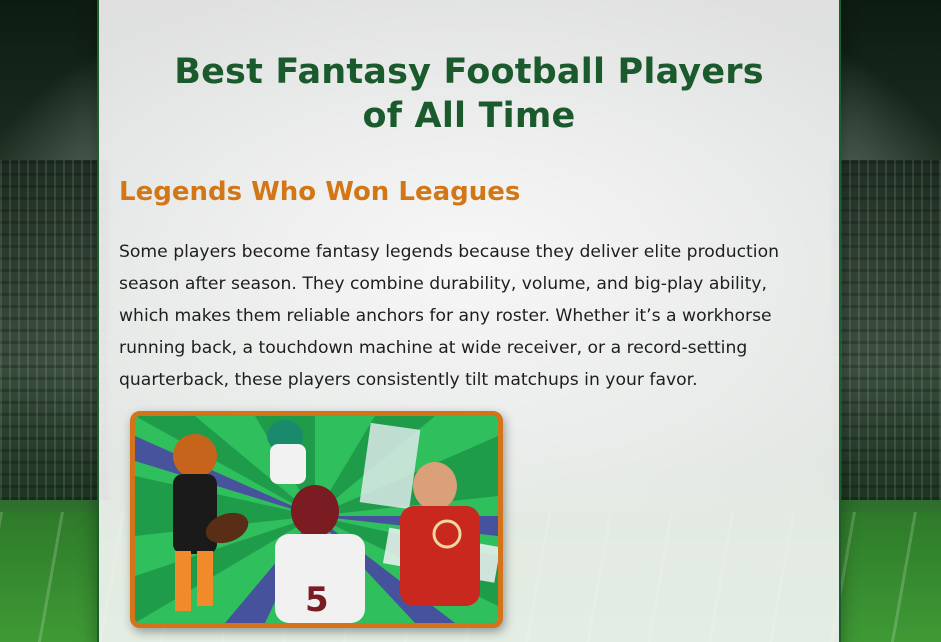 The width and height of the screenshot is (941, 642). Describe the element at coordinates (55, 330) in the screenshot. I see `stadium-stands-left` at that location.